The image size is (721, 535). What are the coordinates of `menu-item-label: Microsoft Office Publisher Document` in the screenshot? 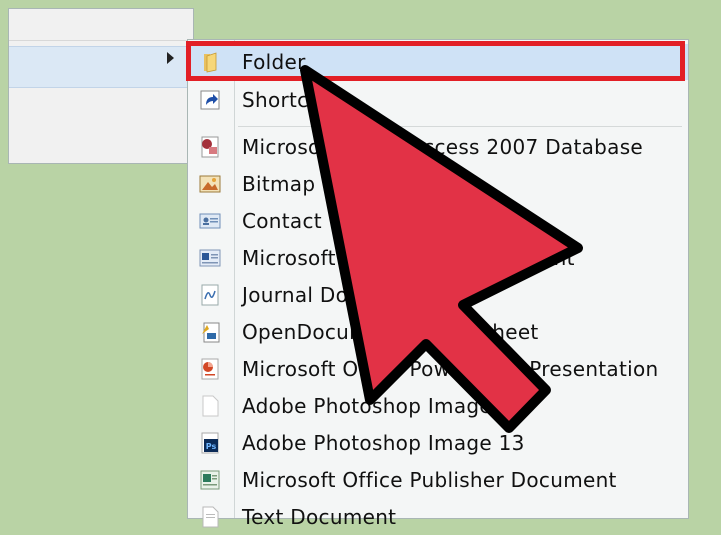 It's located at (429, 480).